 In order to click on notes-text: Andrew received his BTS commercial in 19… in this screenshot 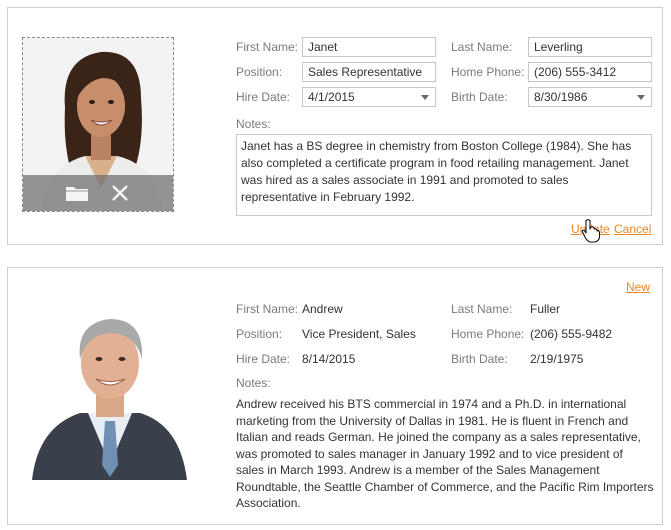, I will do `click(445, 453)`.